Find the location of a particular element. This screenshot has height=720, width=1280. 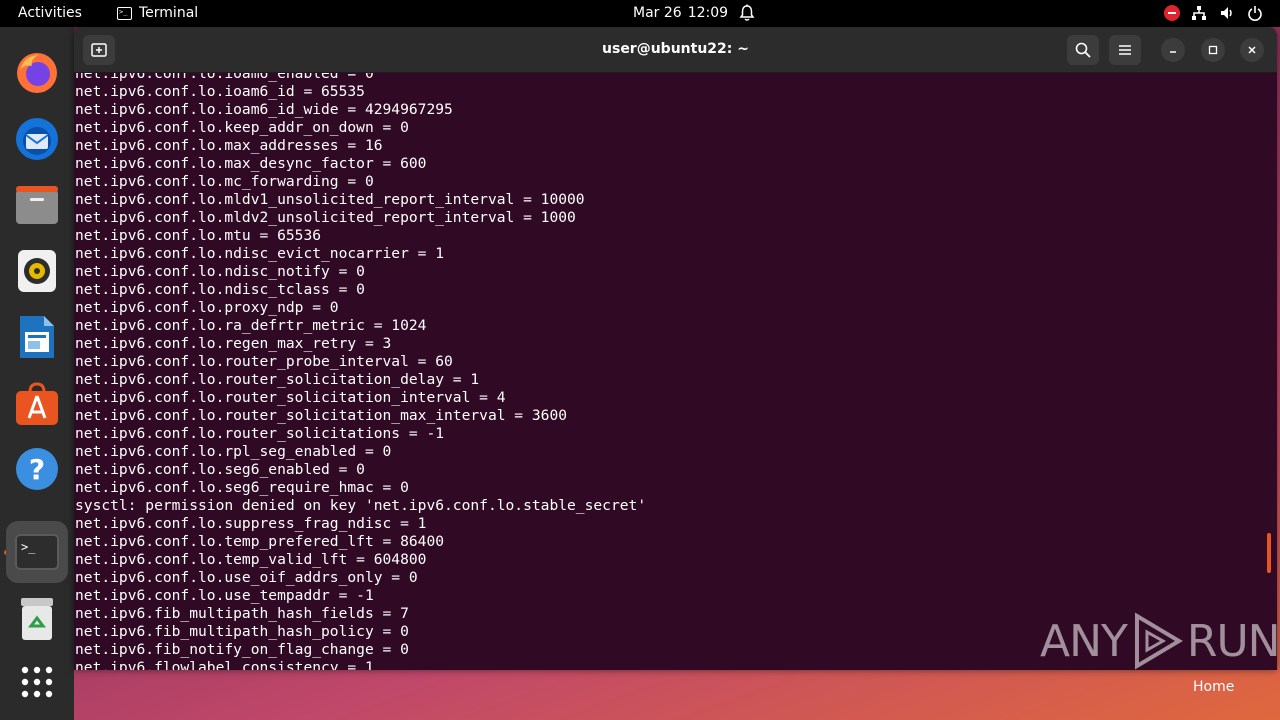

minimize-button is located at coordinates (1173, 50).